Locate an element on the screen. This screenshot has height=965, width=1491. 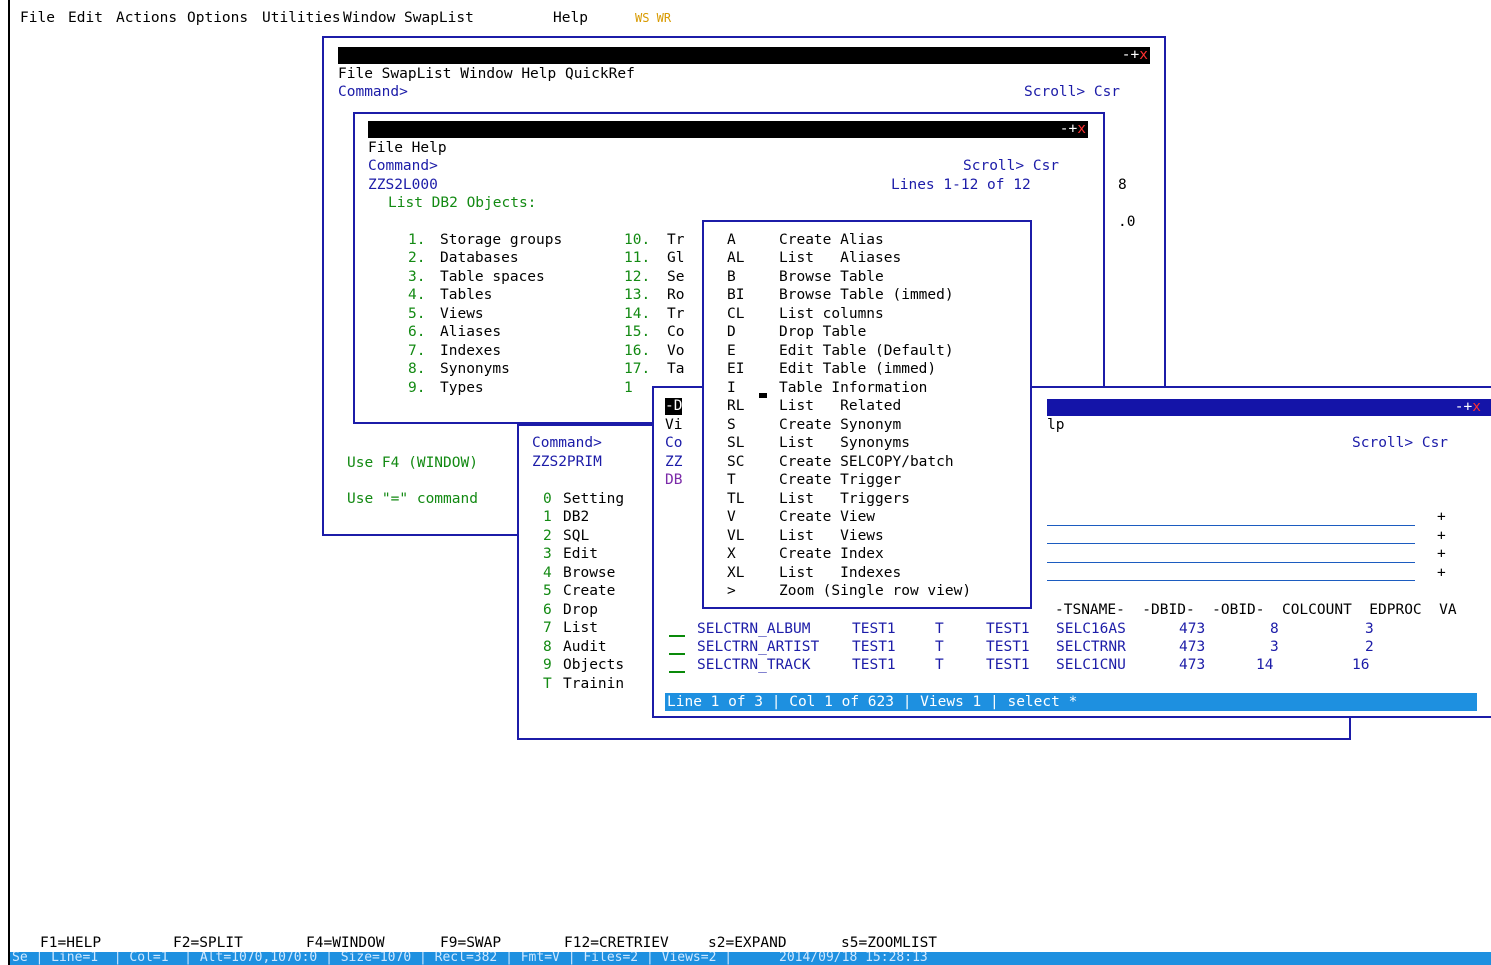
list-item-label: Vo is located at coordinates (675, 351).